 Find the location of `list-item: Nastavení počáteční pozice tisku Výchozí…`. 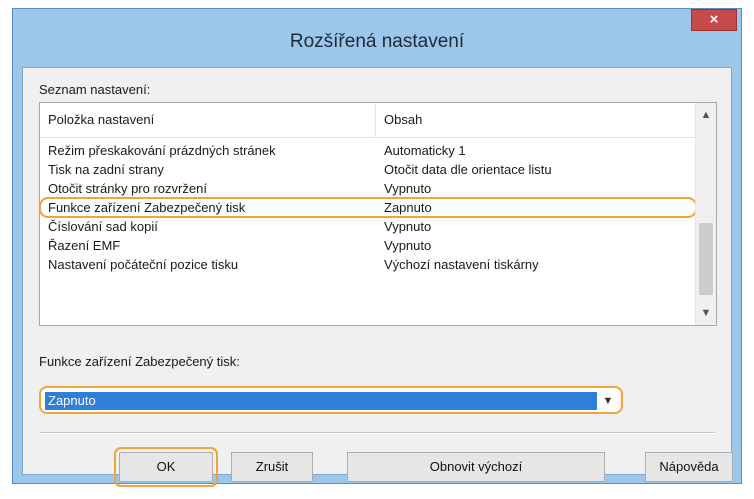

list-item: Nastavení počáteční pozice tisku Výchozí… is located at coordinates (368, 264).